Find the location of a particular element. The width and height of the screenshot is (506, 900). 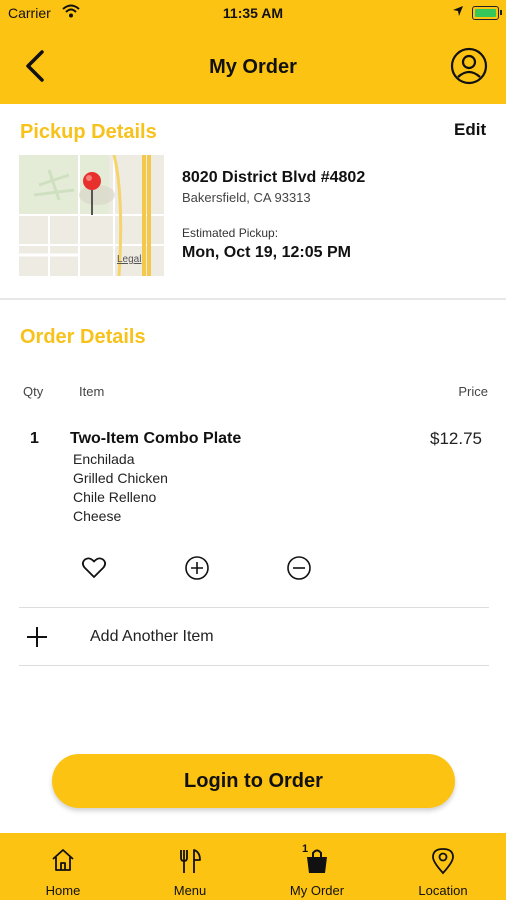

plus-circle-icon is located at coordinates (197, 568).